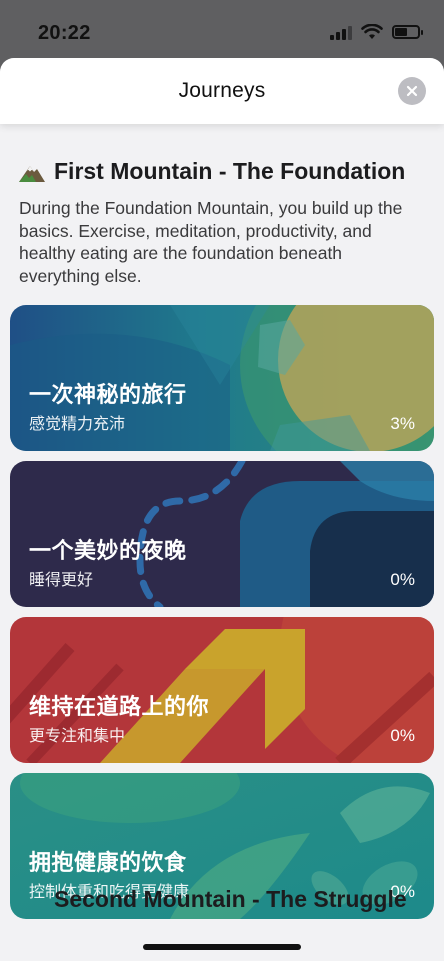 The width and height of the screenshot is (444, 961). What do you see at coordinates (77, 424) in the screenshot?
I see `journey-card-1-subtitle: 感觉精力充沛` at bounding box center [77, 424].